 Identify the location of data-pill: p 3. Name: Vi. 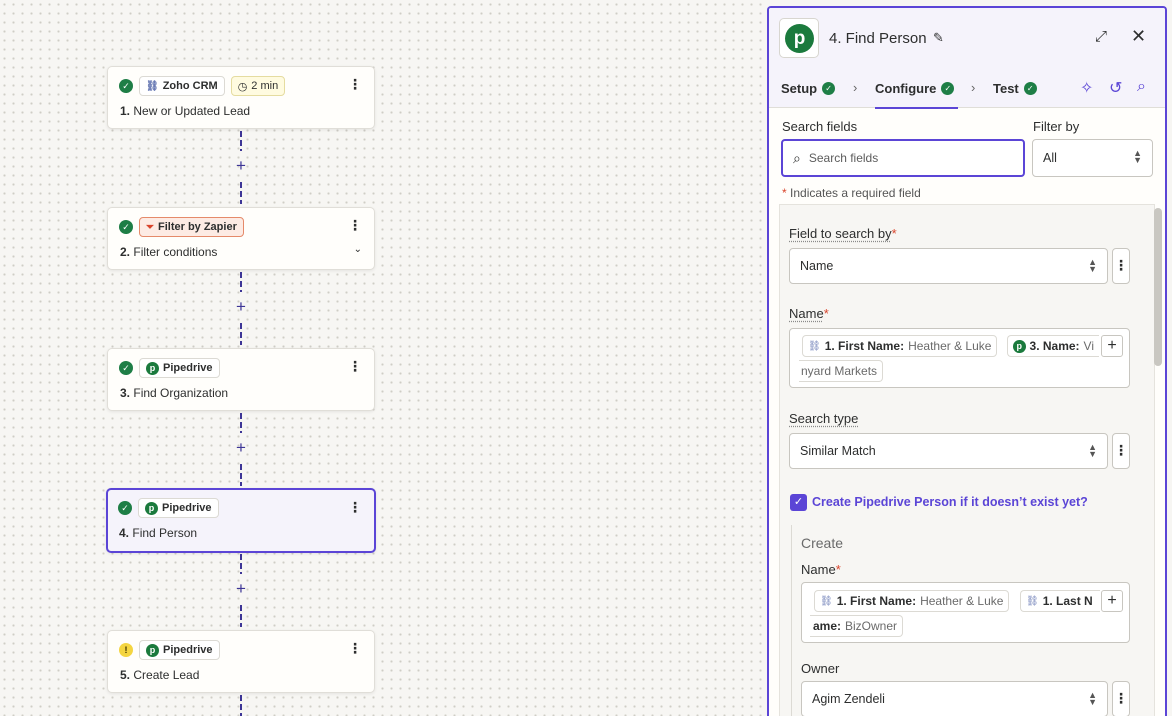
(1053, 346).